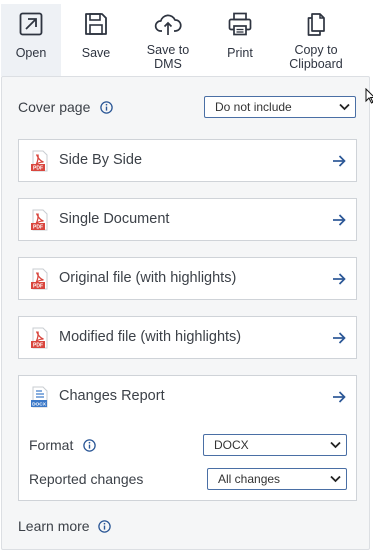 The image size is (373, 552). Describe the element at coordinates (316, 24) in the screenshot. I see `clipboard-copy-icon` at that location.